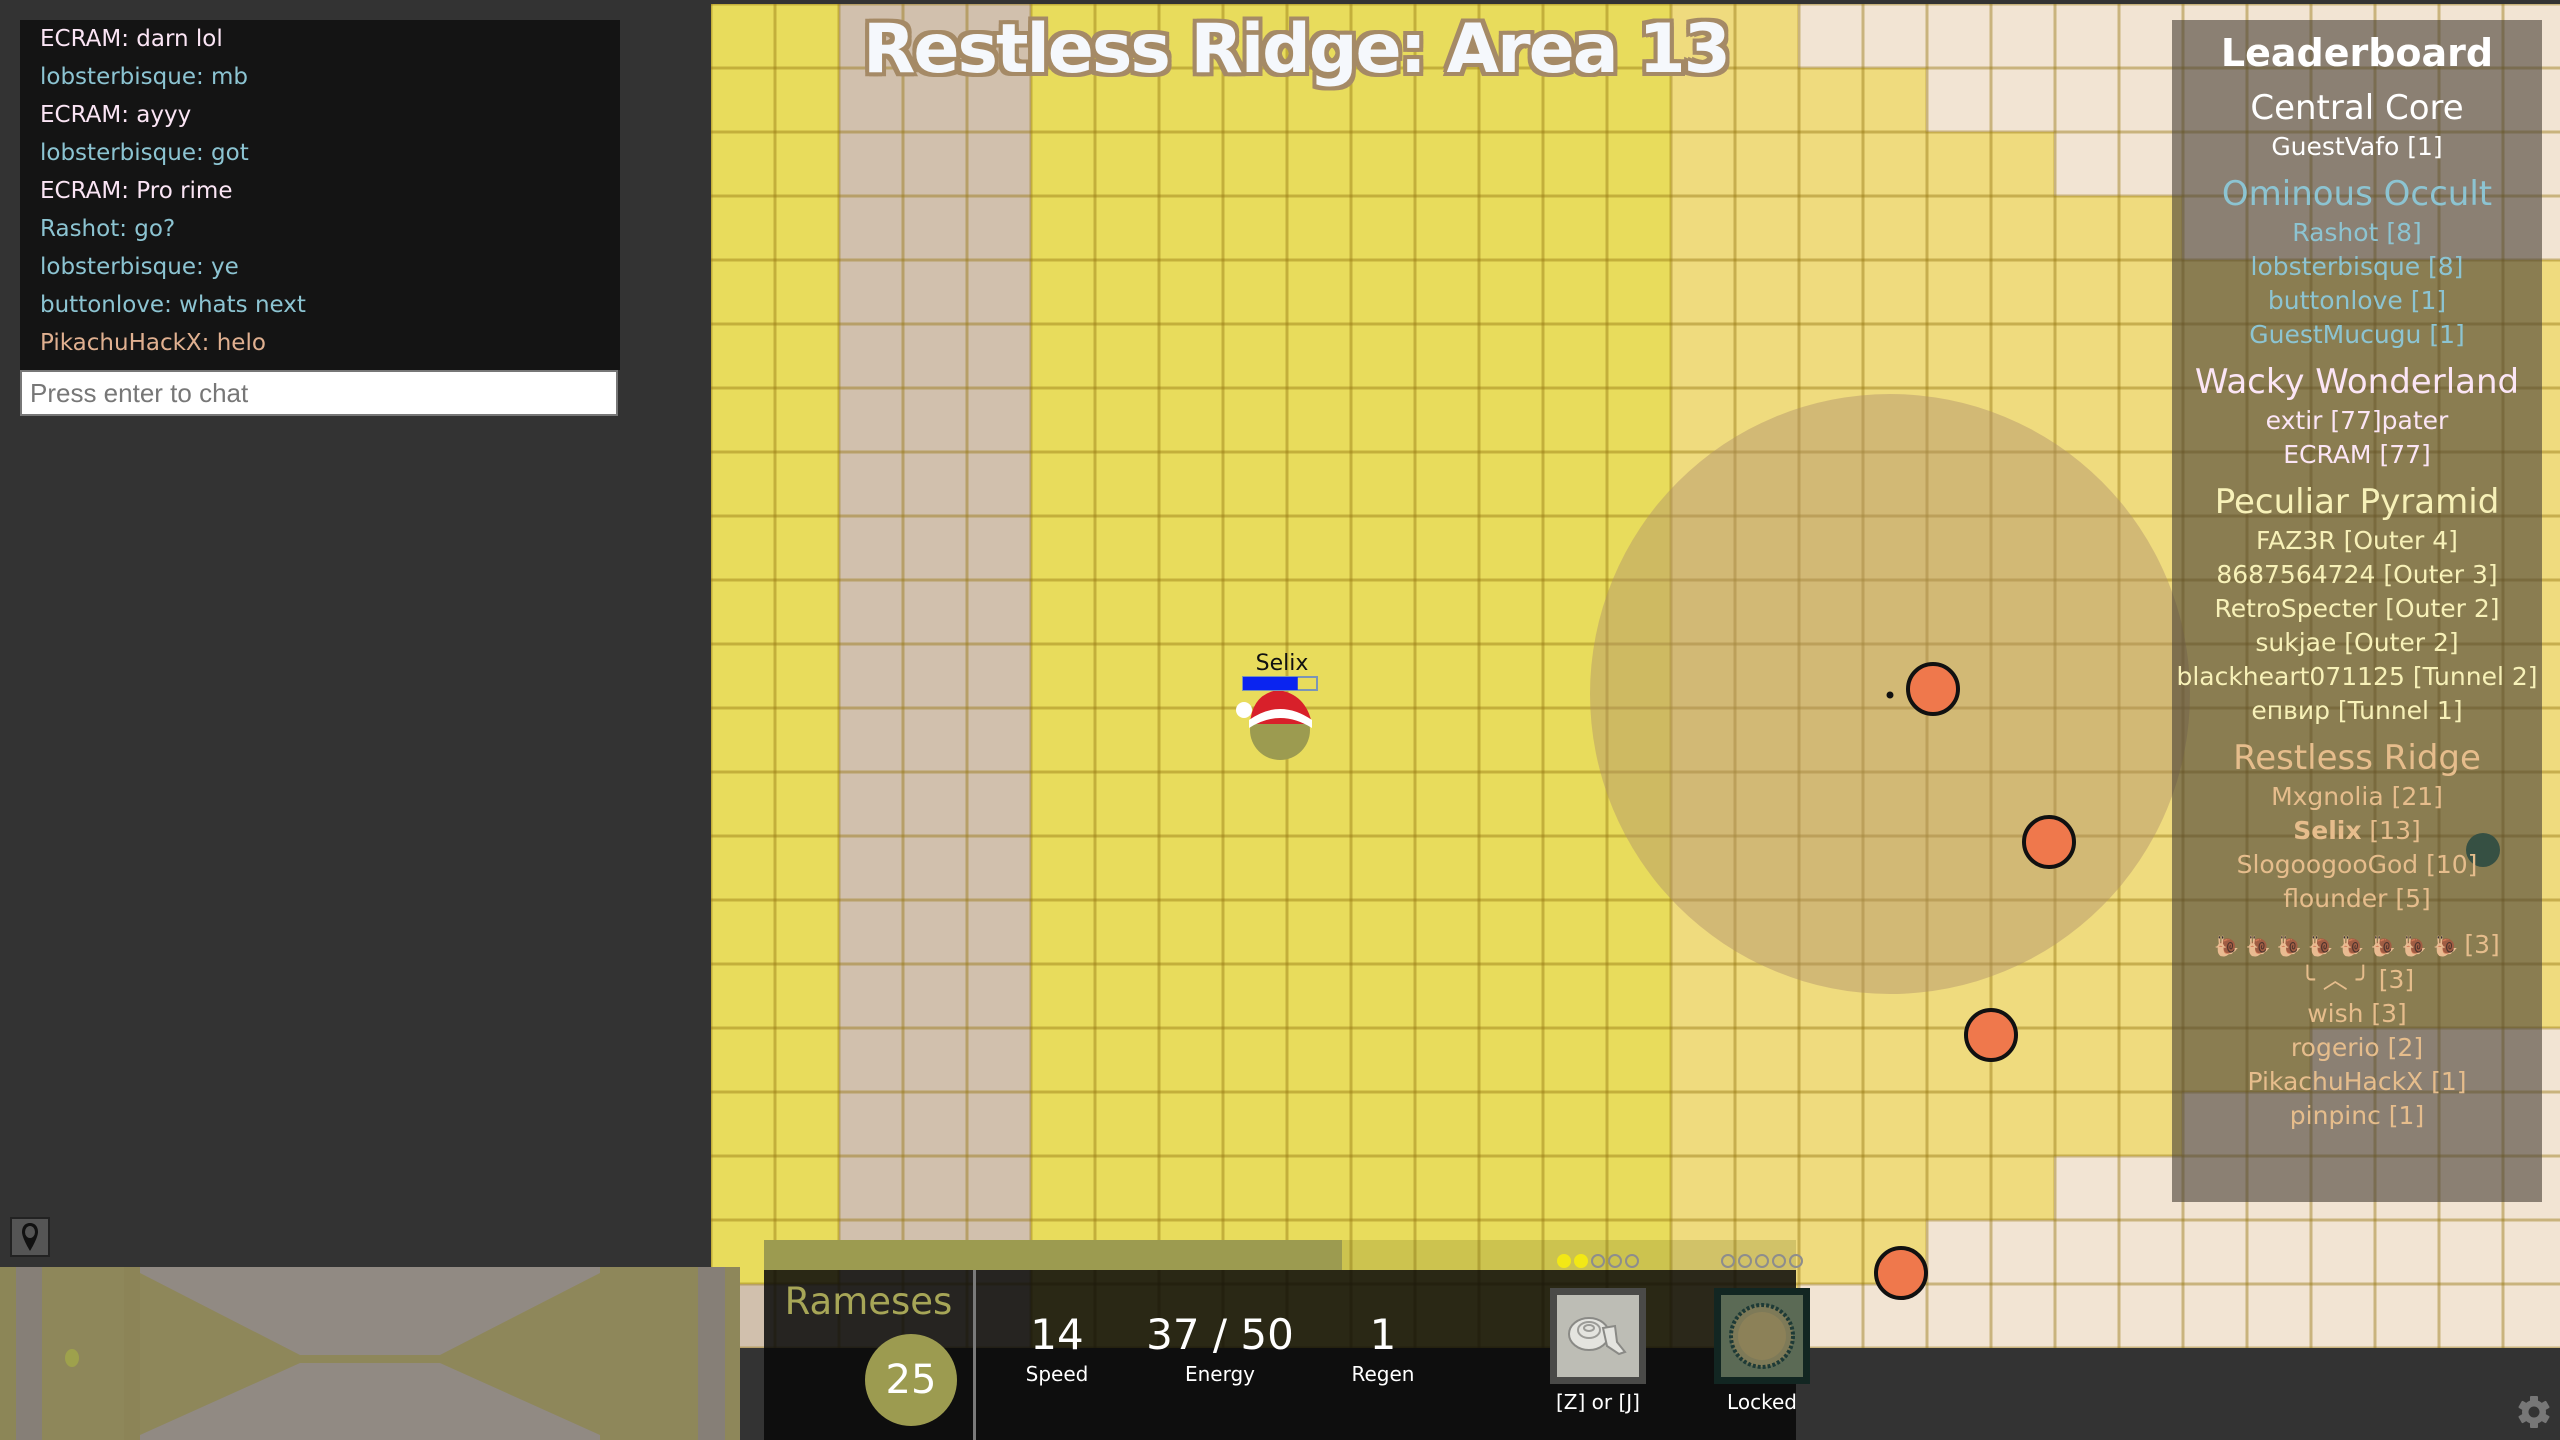 This screenshot has height=1440, width=2560. Describe the element at coordinates (2294, 420) in the screenshot. I see `leaderboard-player-name: extir` at that location.